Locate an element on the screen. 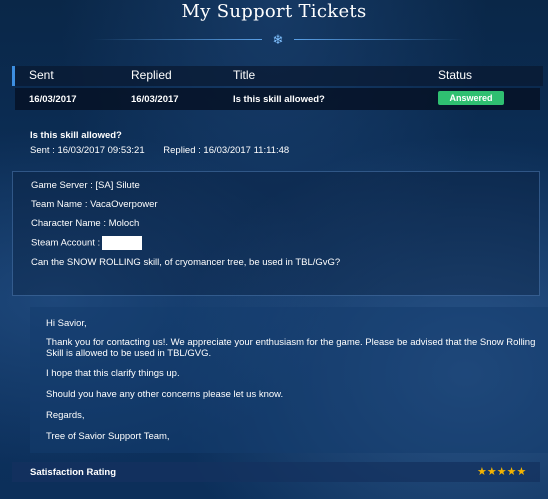  answer-closing: Regards, is located at coordinates (65, 415).